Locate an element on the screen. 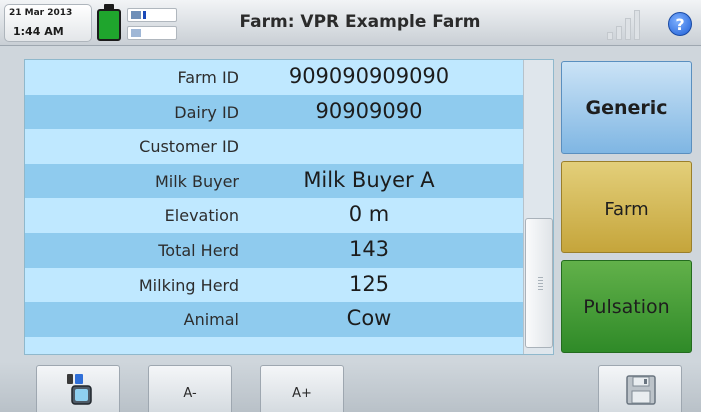 The height and width of the screenshot is (412, 701). field-label: Farm ID is located at coordinates (208, 77).